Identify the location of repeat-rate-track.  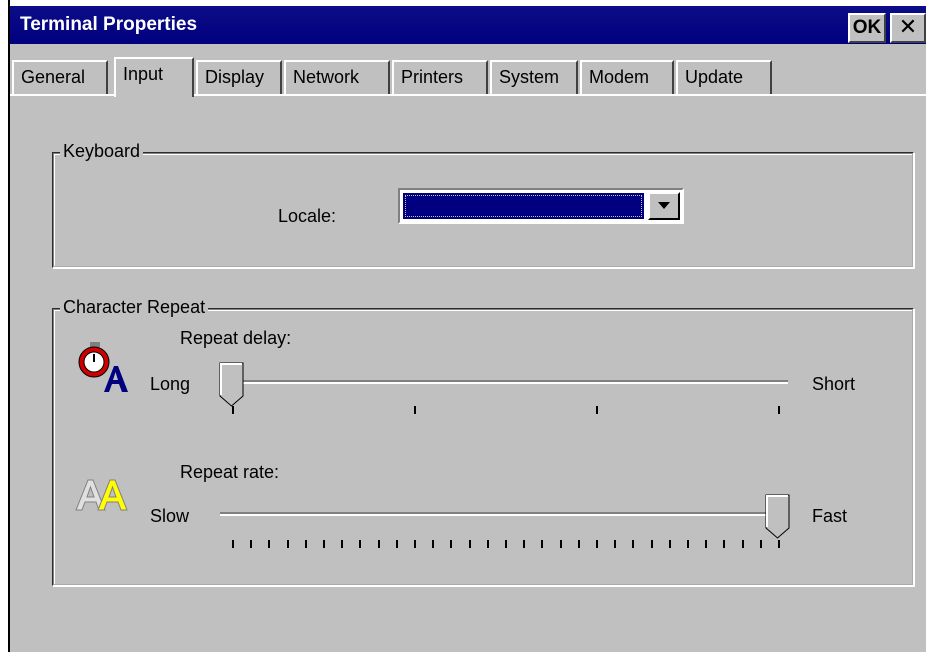
(504, 514).